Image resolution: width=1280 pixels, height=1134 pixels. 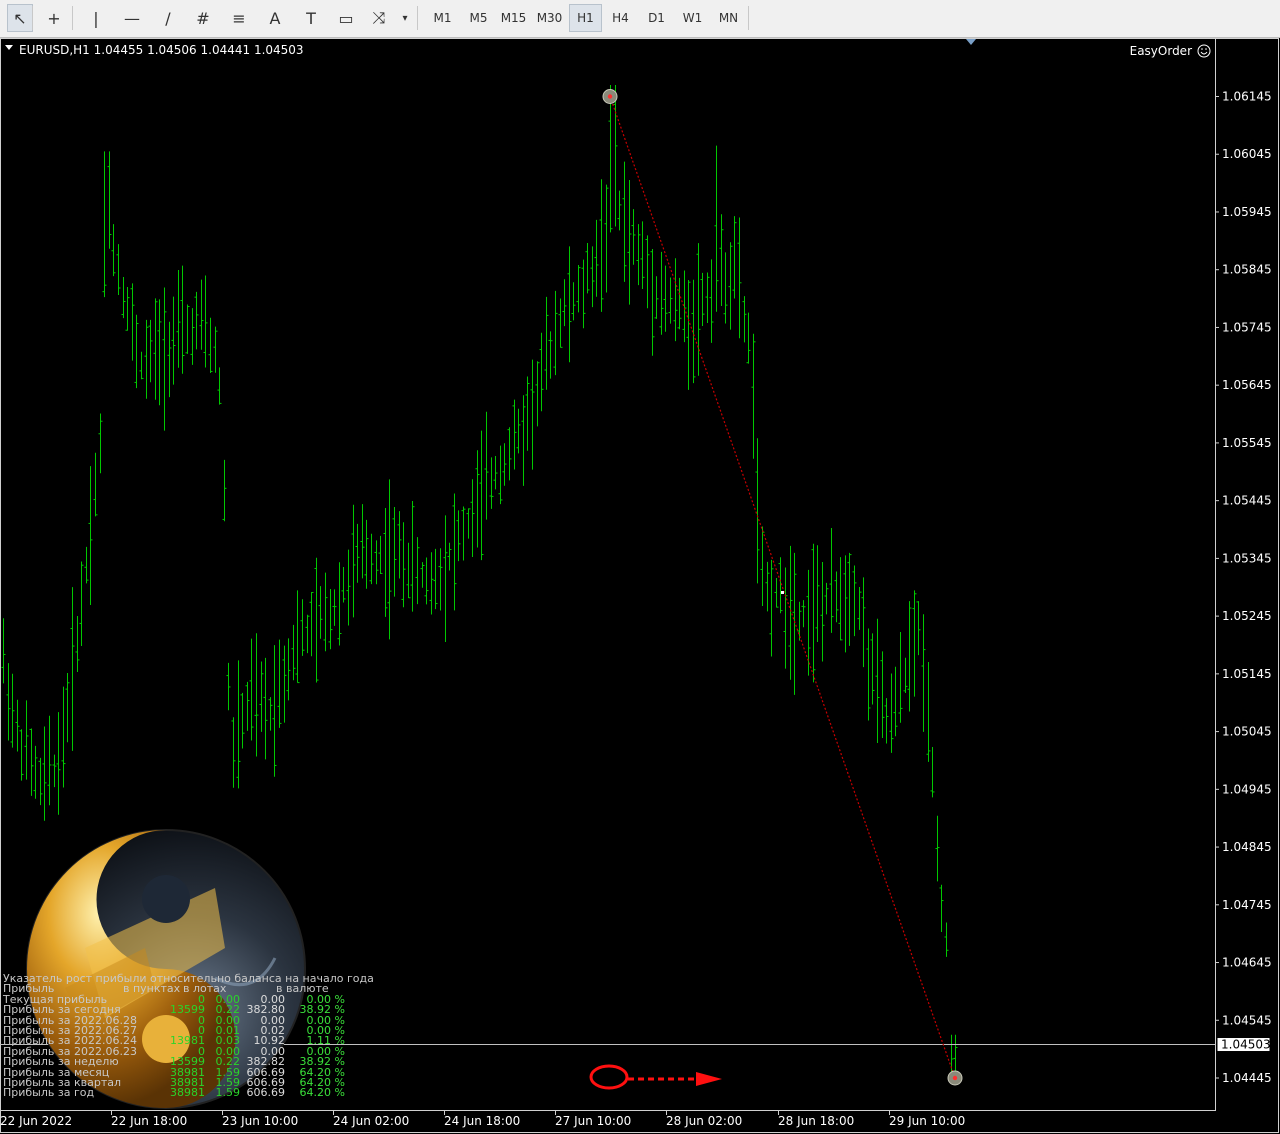 What do you see at coordinates (585, 18) in the screenshot?
I see `timeframe-h1-button: H1` at bounding box center [585, 18].